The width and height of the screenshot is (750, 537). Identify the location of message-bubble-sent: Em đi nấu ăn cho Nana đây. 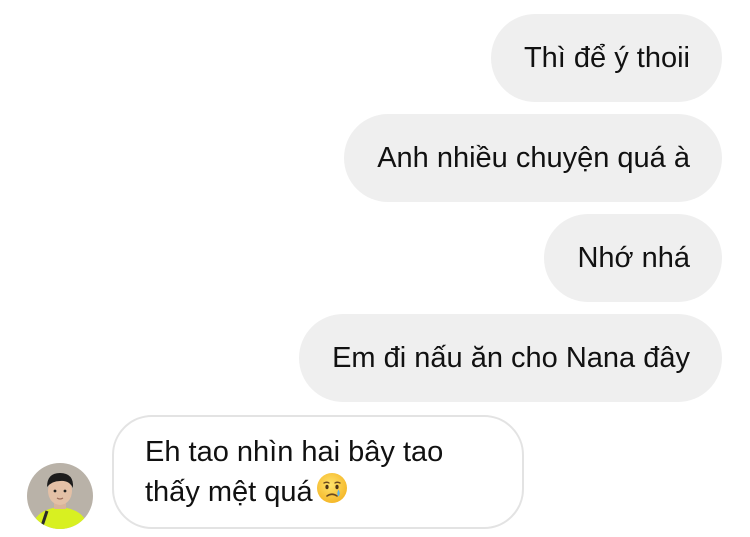
(510, 358).